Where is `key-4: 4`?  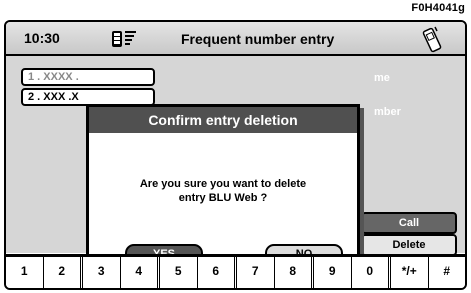 key-4: 4 is located at coordinates (140, 272).